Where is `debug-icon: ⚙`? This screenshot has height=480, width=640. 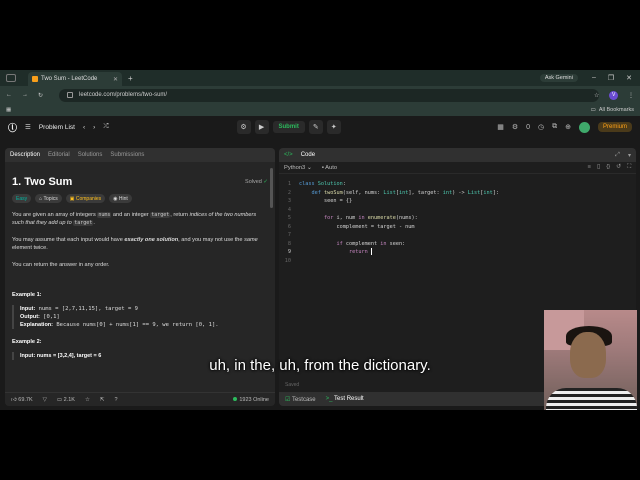
debug-icon: ⚙ is located at coordinates (243, 127).